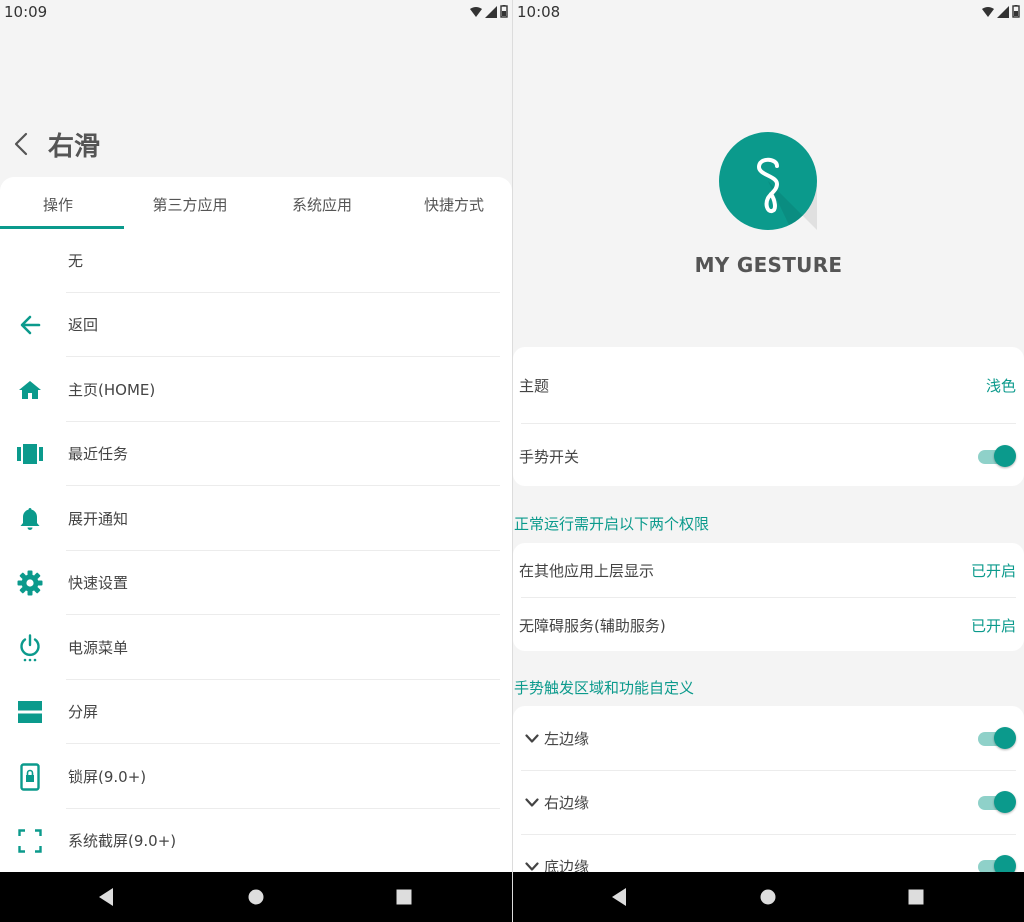 The width and height of the screenshot is (1024, 922). Describe the element at coordinates (30, 454) in the screenshot. I see `recents-icon` at that location.